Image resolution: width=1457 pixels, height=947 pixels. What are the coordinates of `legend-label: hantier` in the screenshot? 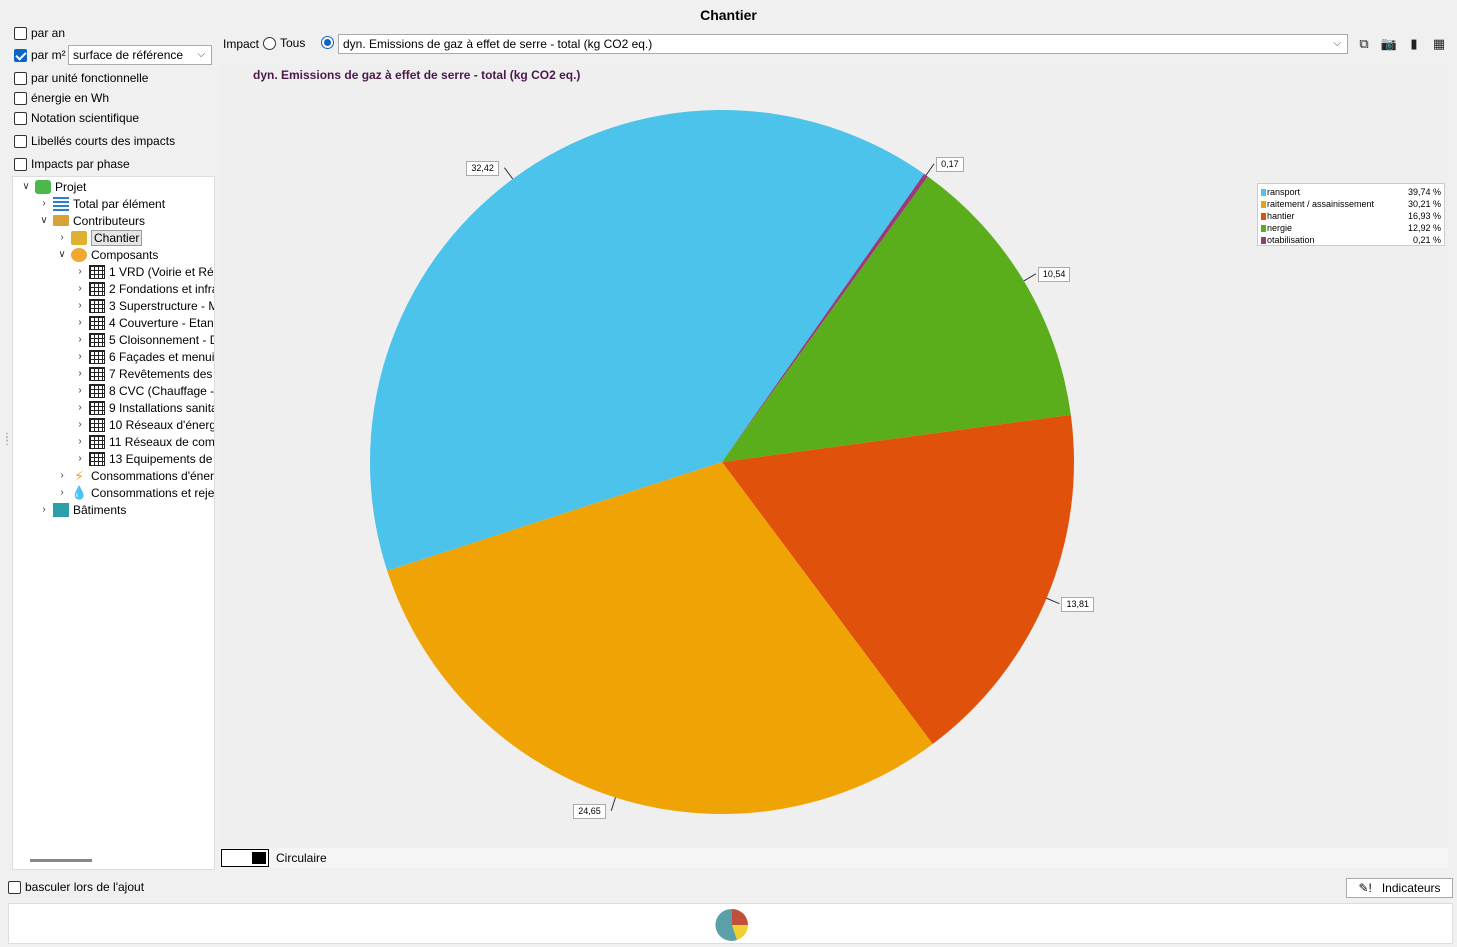 It's located at (1281, 216).